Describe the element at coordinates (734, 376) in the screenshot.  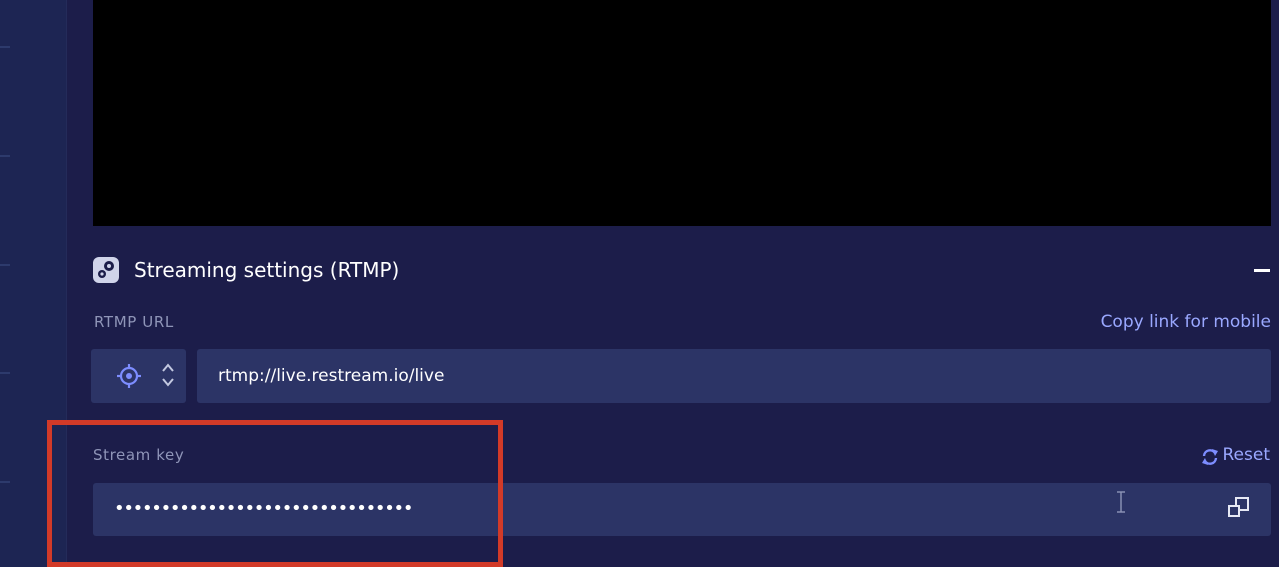
I see `rtmp-url-field: rtmp://live.restream.io/live` at that location.